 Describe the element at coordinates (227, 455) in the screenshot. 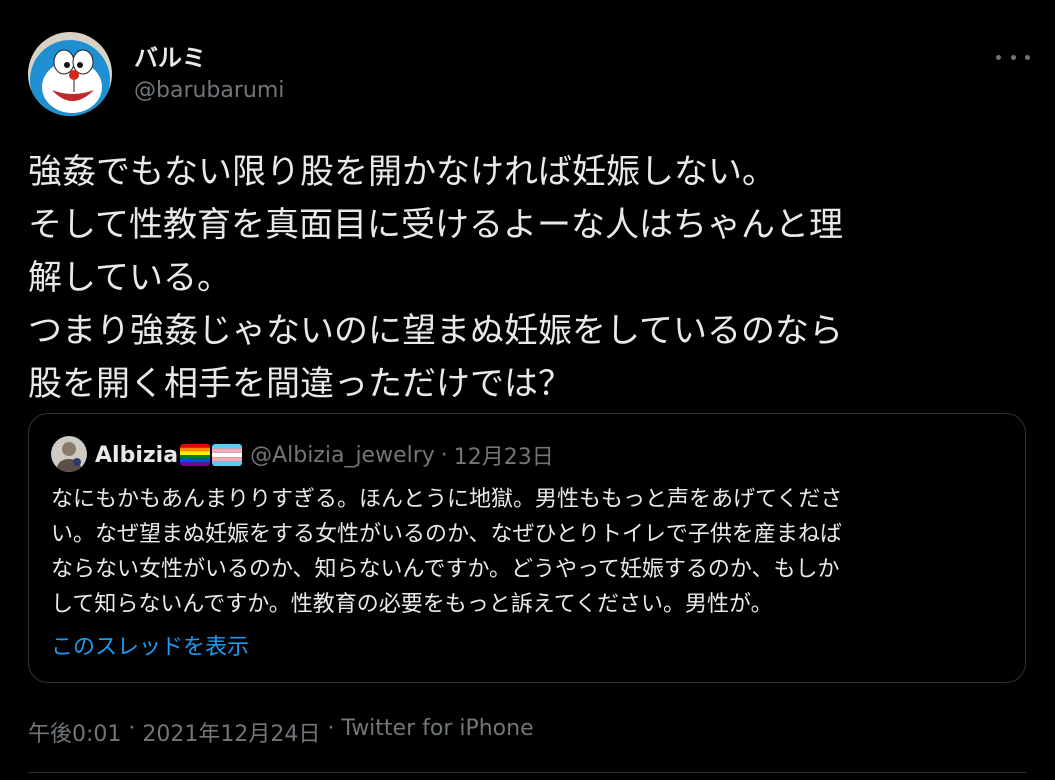

I see `transgender-flag-icon` at that location.